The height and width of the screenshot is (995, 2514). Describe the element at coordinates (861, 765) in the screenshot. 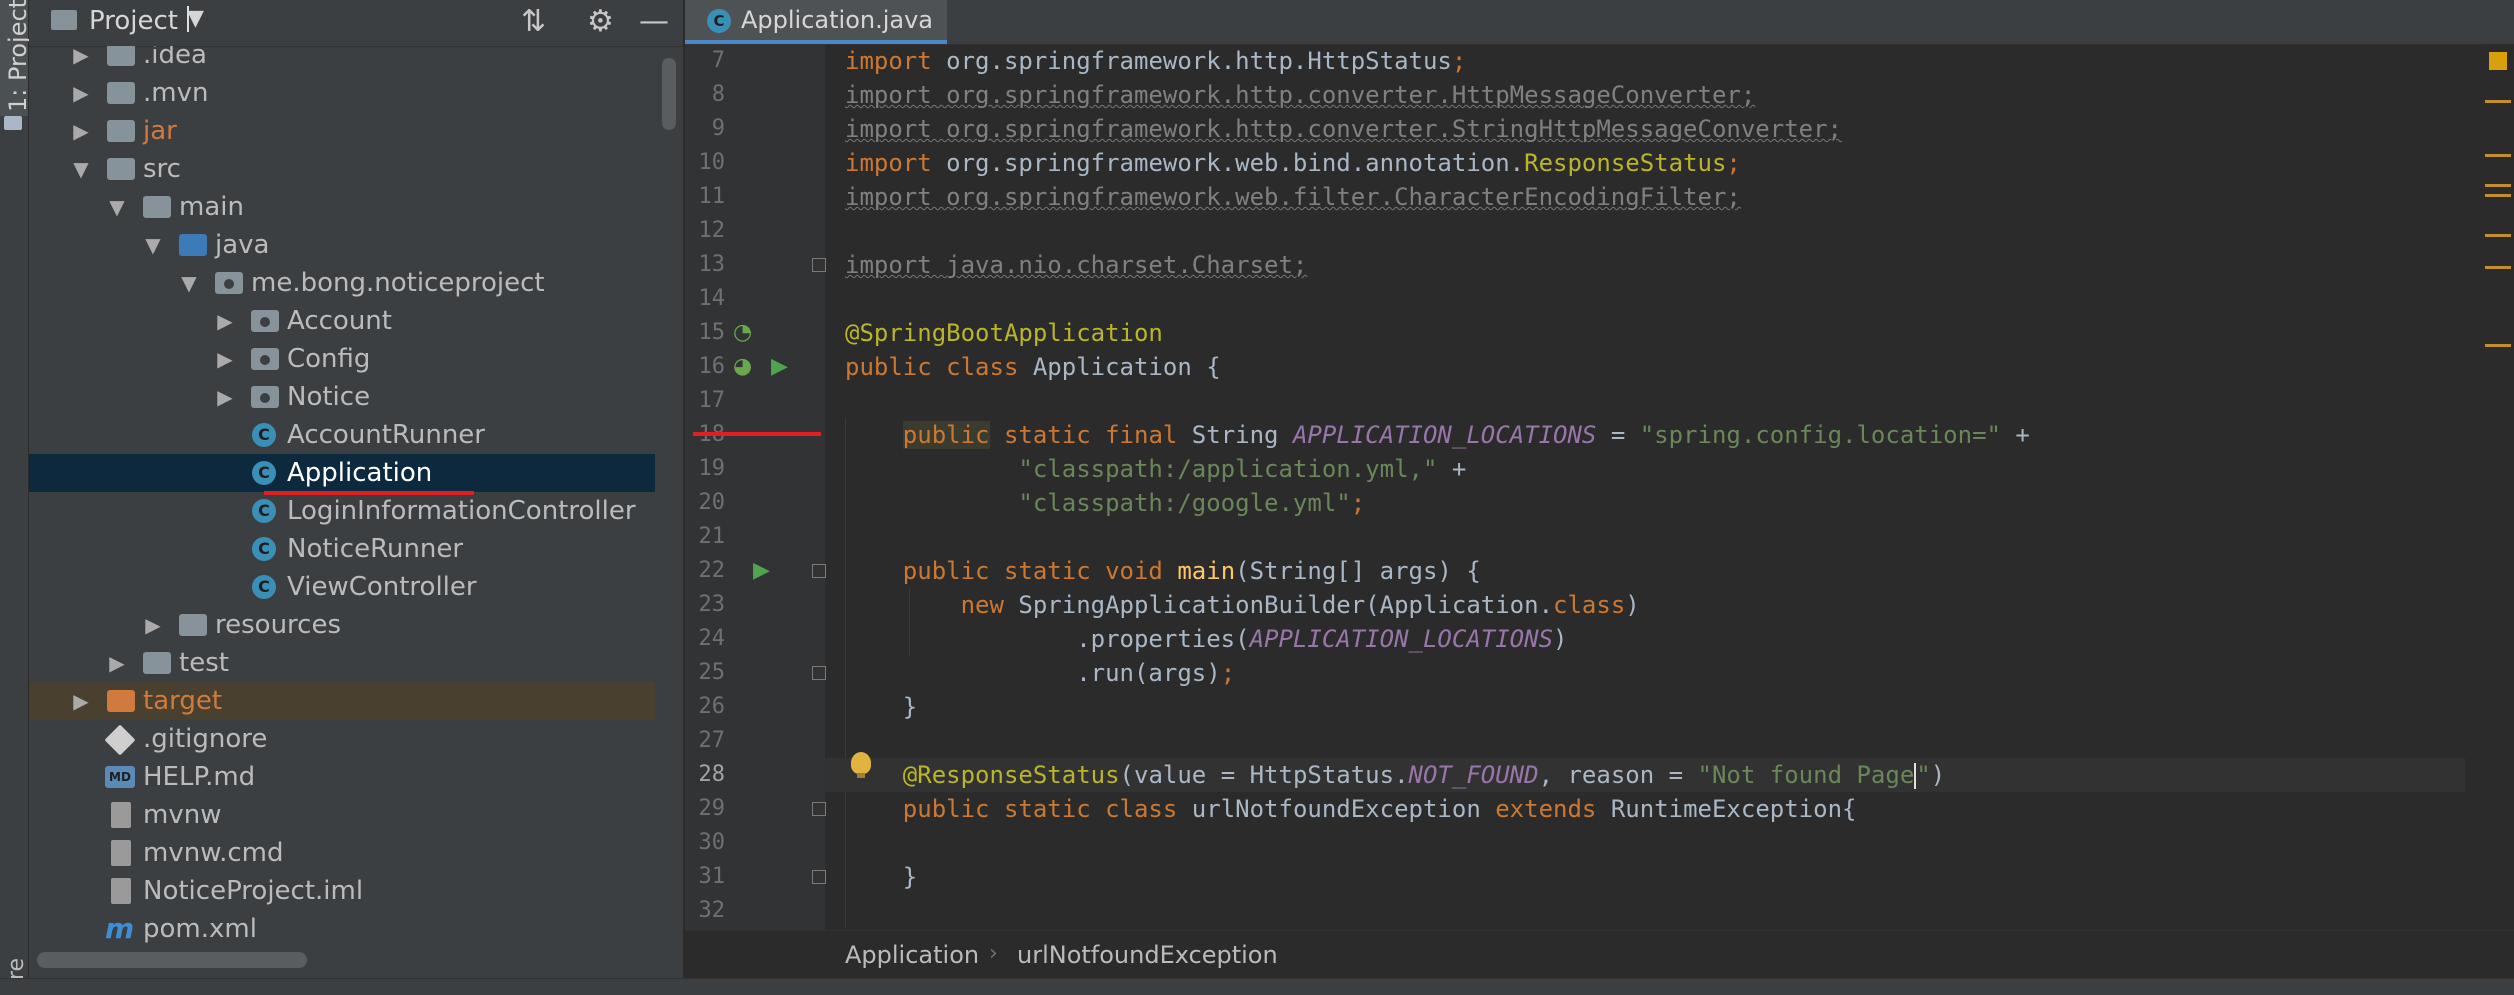

I see `lightbulb-icon` at that location.